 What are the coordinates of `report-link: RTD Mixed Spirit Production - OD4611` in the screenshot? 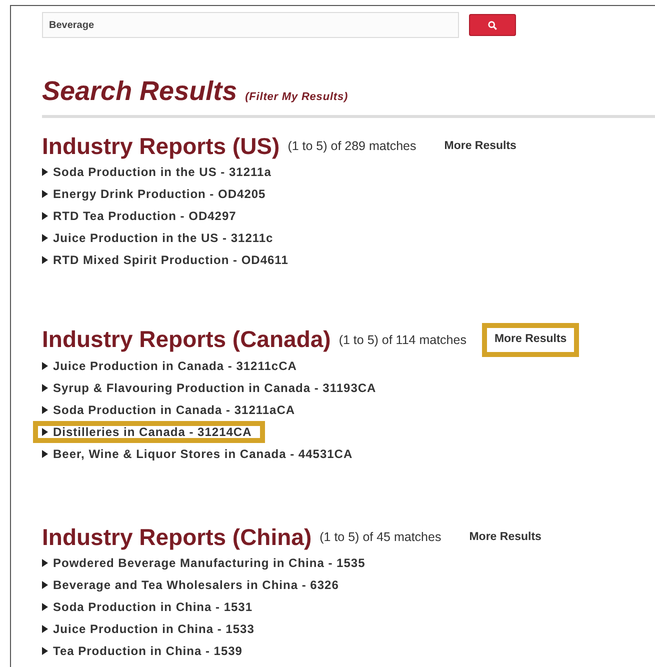 It's located at (167, 260).